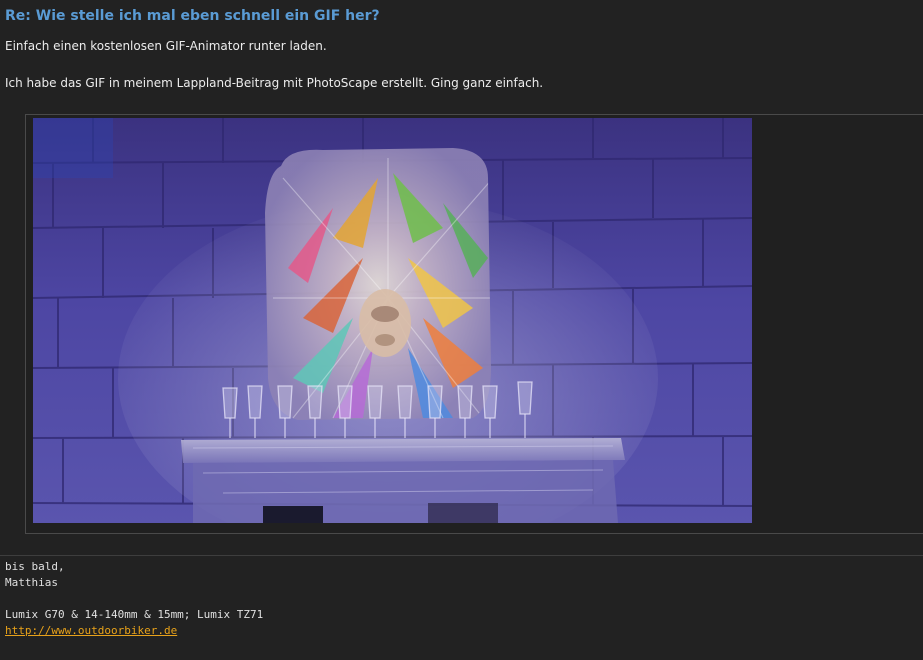 Image resolution: width=923 pixels, height=660 pixels. Describe the element at coordinates (31, 582) in the screenshot. I see `signature-name: Matthias` at that location.